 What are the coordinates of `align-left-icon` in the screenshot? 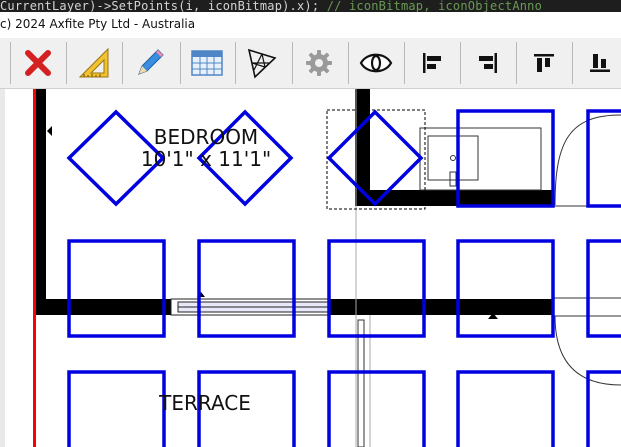 It's located at (432, 63).